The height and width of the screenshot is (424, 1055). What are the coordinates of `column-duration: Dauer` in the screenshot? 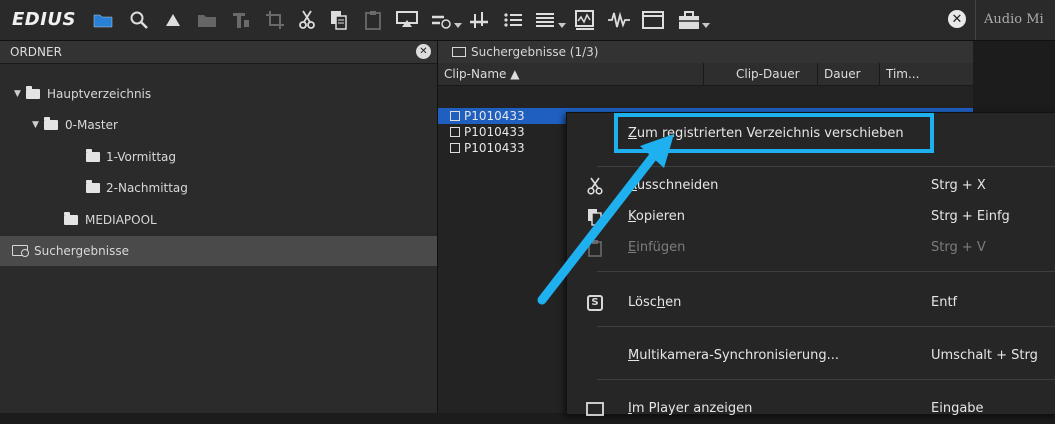 It's located at (849, 74).